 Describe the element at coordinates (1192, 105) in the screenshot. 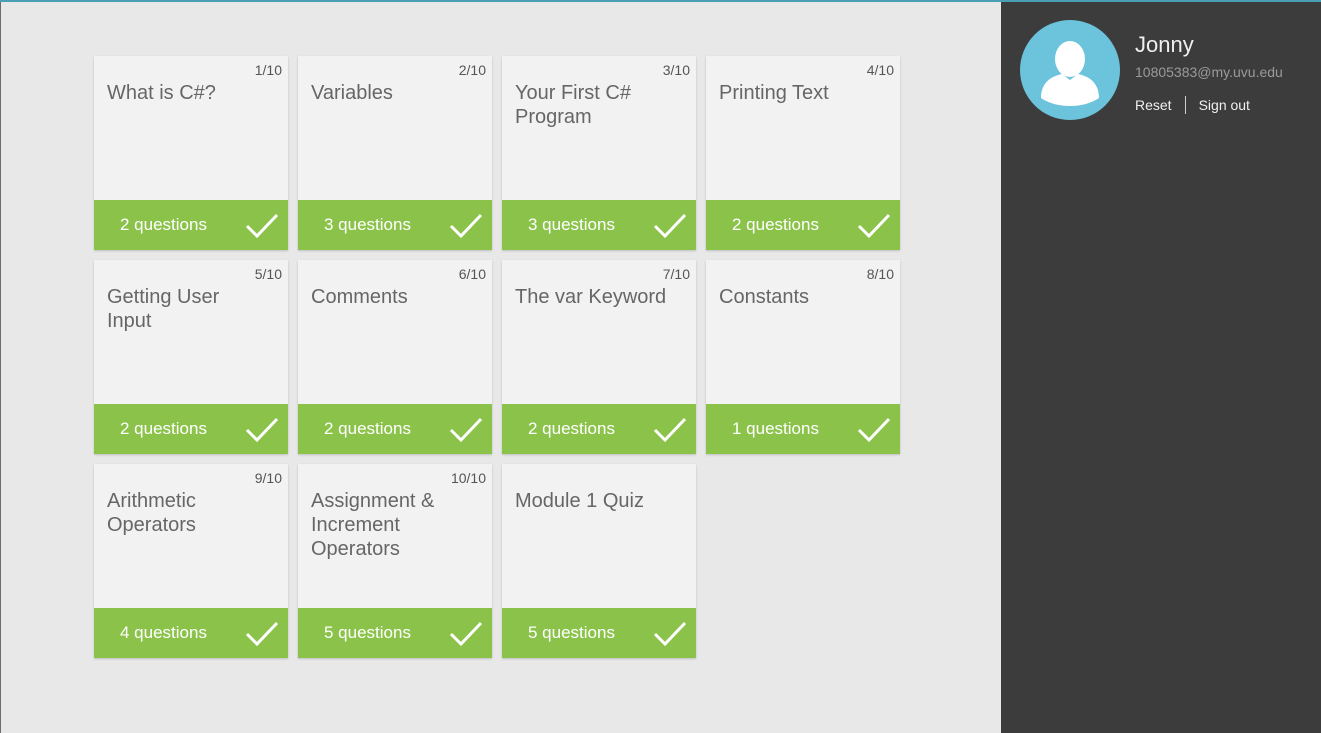

I see `account-actions: Reset Sign out` at that location.